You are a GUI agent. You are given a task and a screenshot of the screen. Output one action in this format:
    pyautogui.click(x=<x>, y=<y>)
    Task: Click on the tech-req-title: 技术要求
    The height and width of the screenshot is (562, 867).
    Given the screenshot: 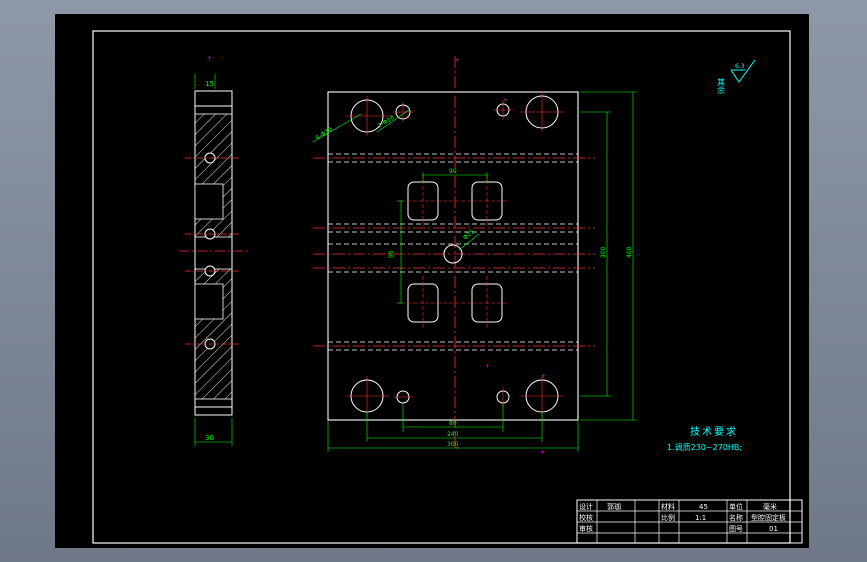 What is the action you would take?
    pyautogui.click(x=714, y=431)
    